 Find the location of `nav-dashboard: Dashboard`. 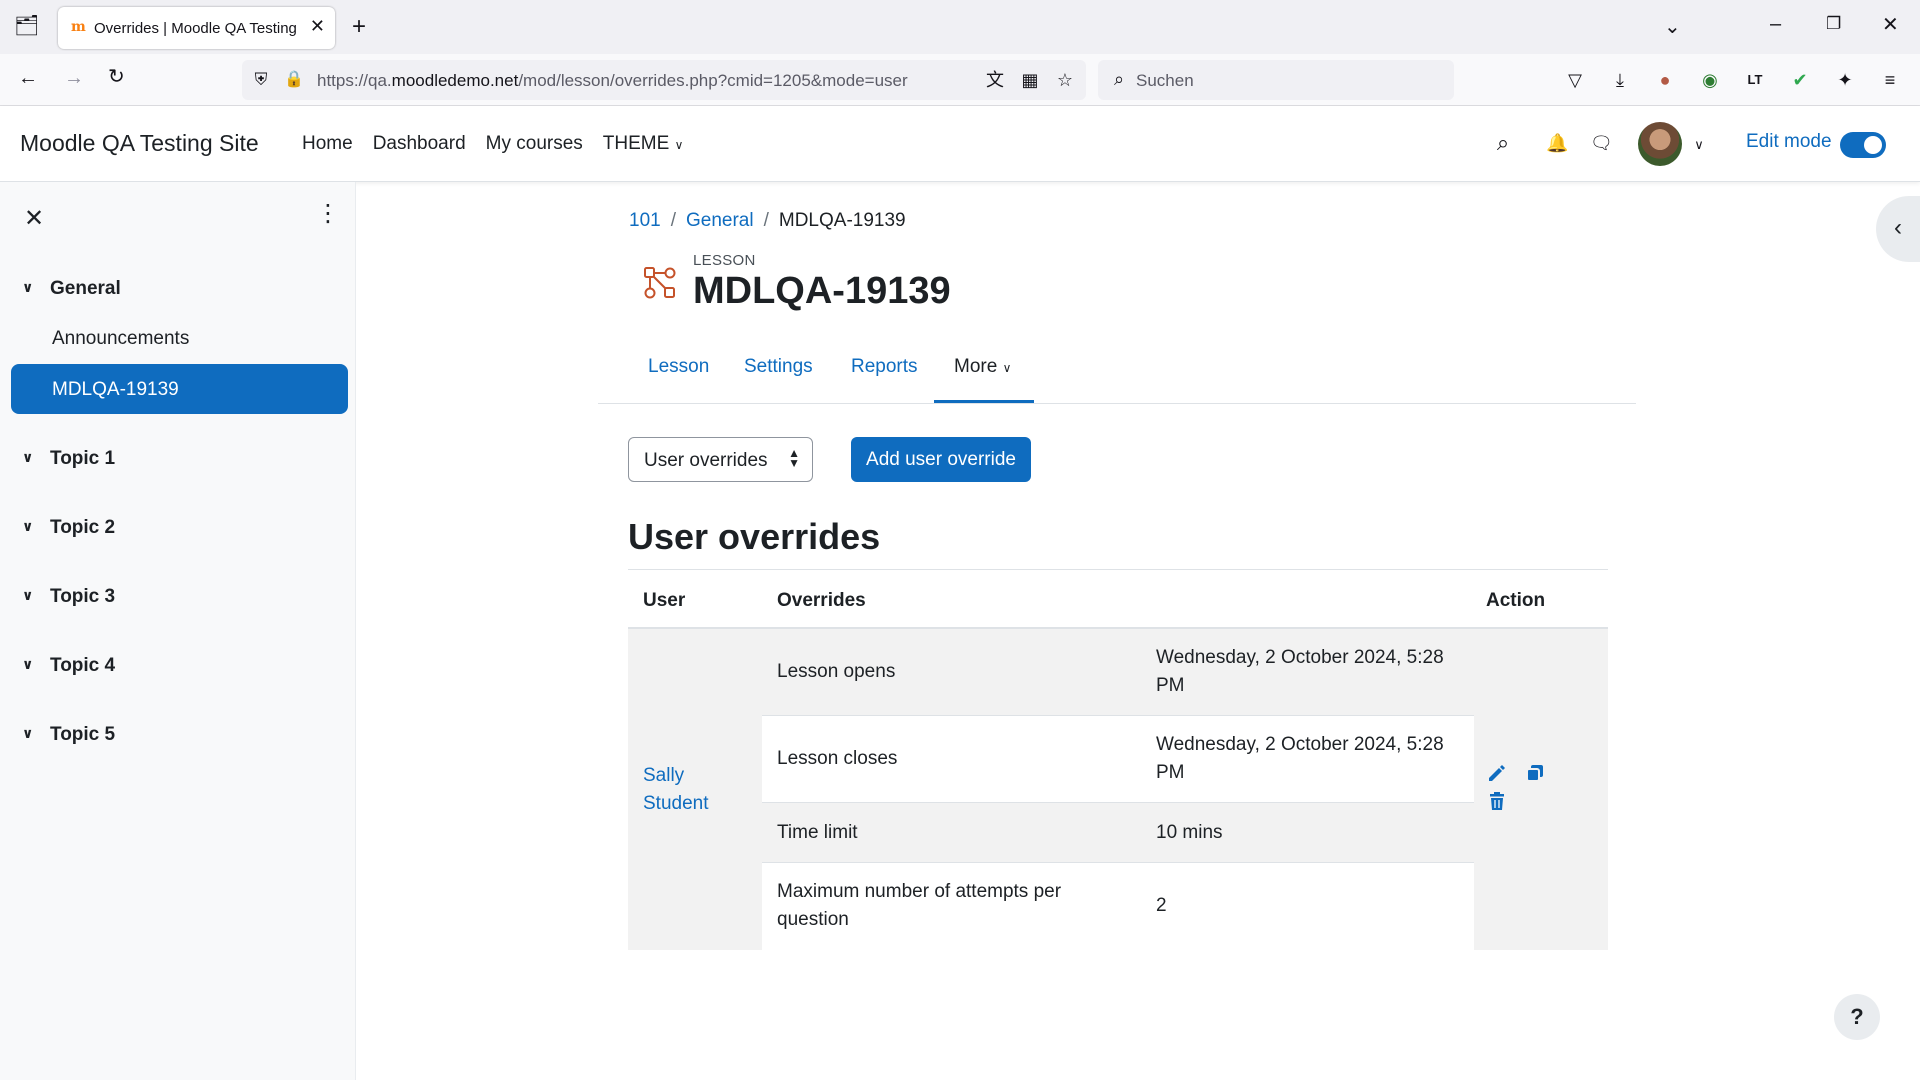

nav-dashboard: Dashboard is located at coordinates (419, 144).